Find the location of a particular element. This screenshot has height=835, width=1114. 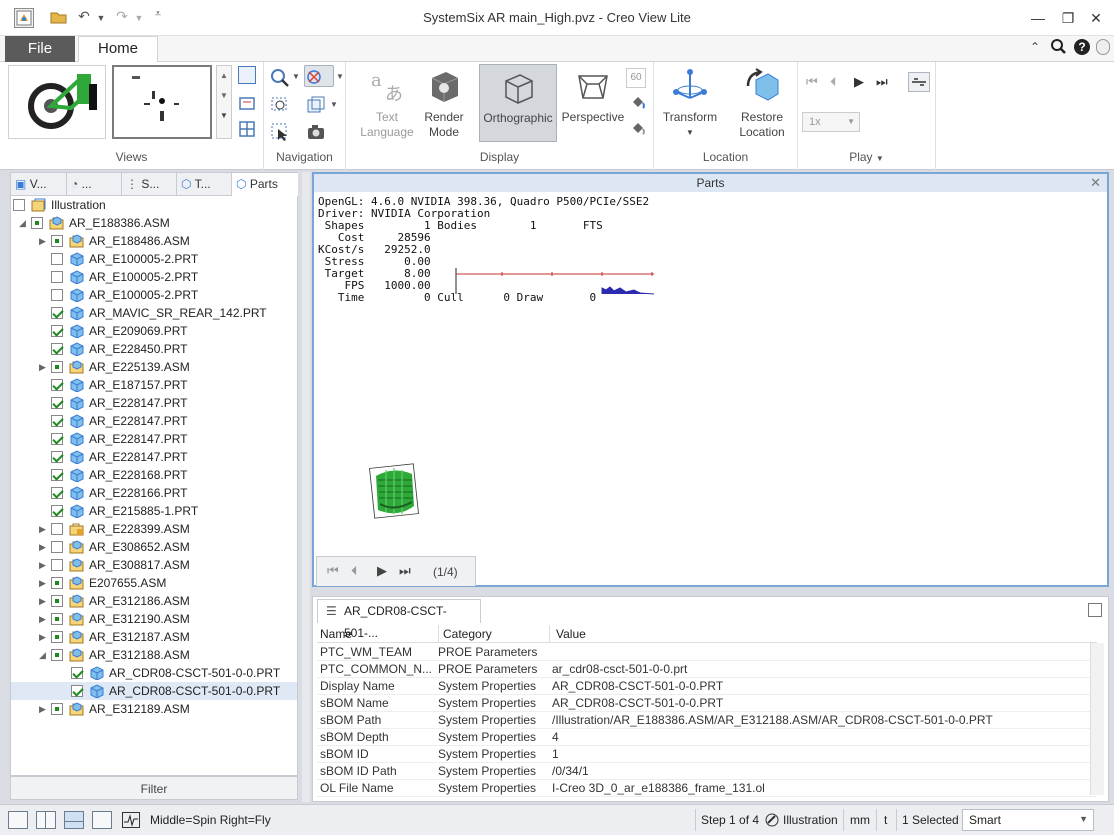

last-step-icon: ⏭ is located at coordinates (882, 82).